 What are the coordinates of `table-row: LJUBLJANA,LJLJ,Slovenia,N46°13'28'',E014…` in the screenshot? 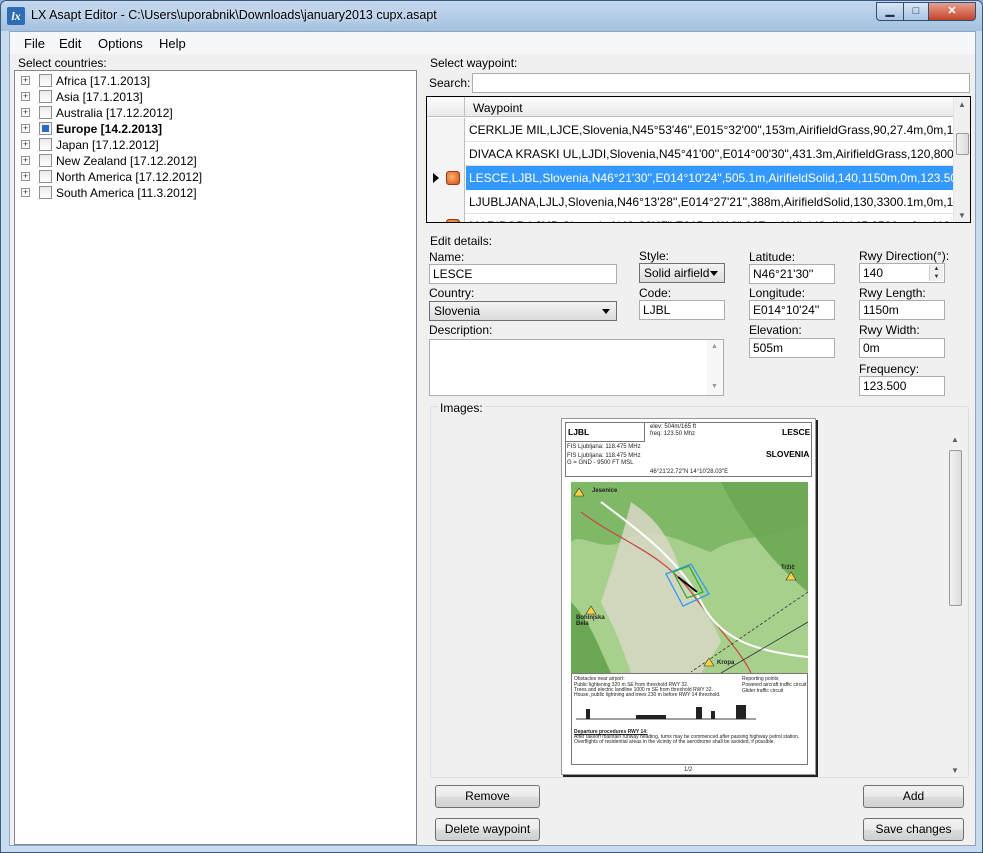 It's located at (698, 202).